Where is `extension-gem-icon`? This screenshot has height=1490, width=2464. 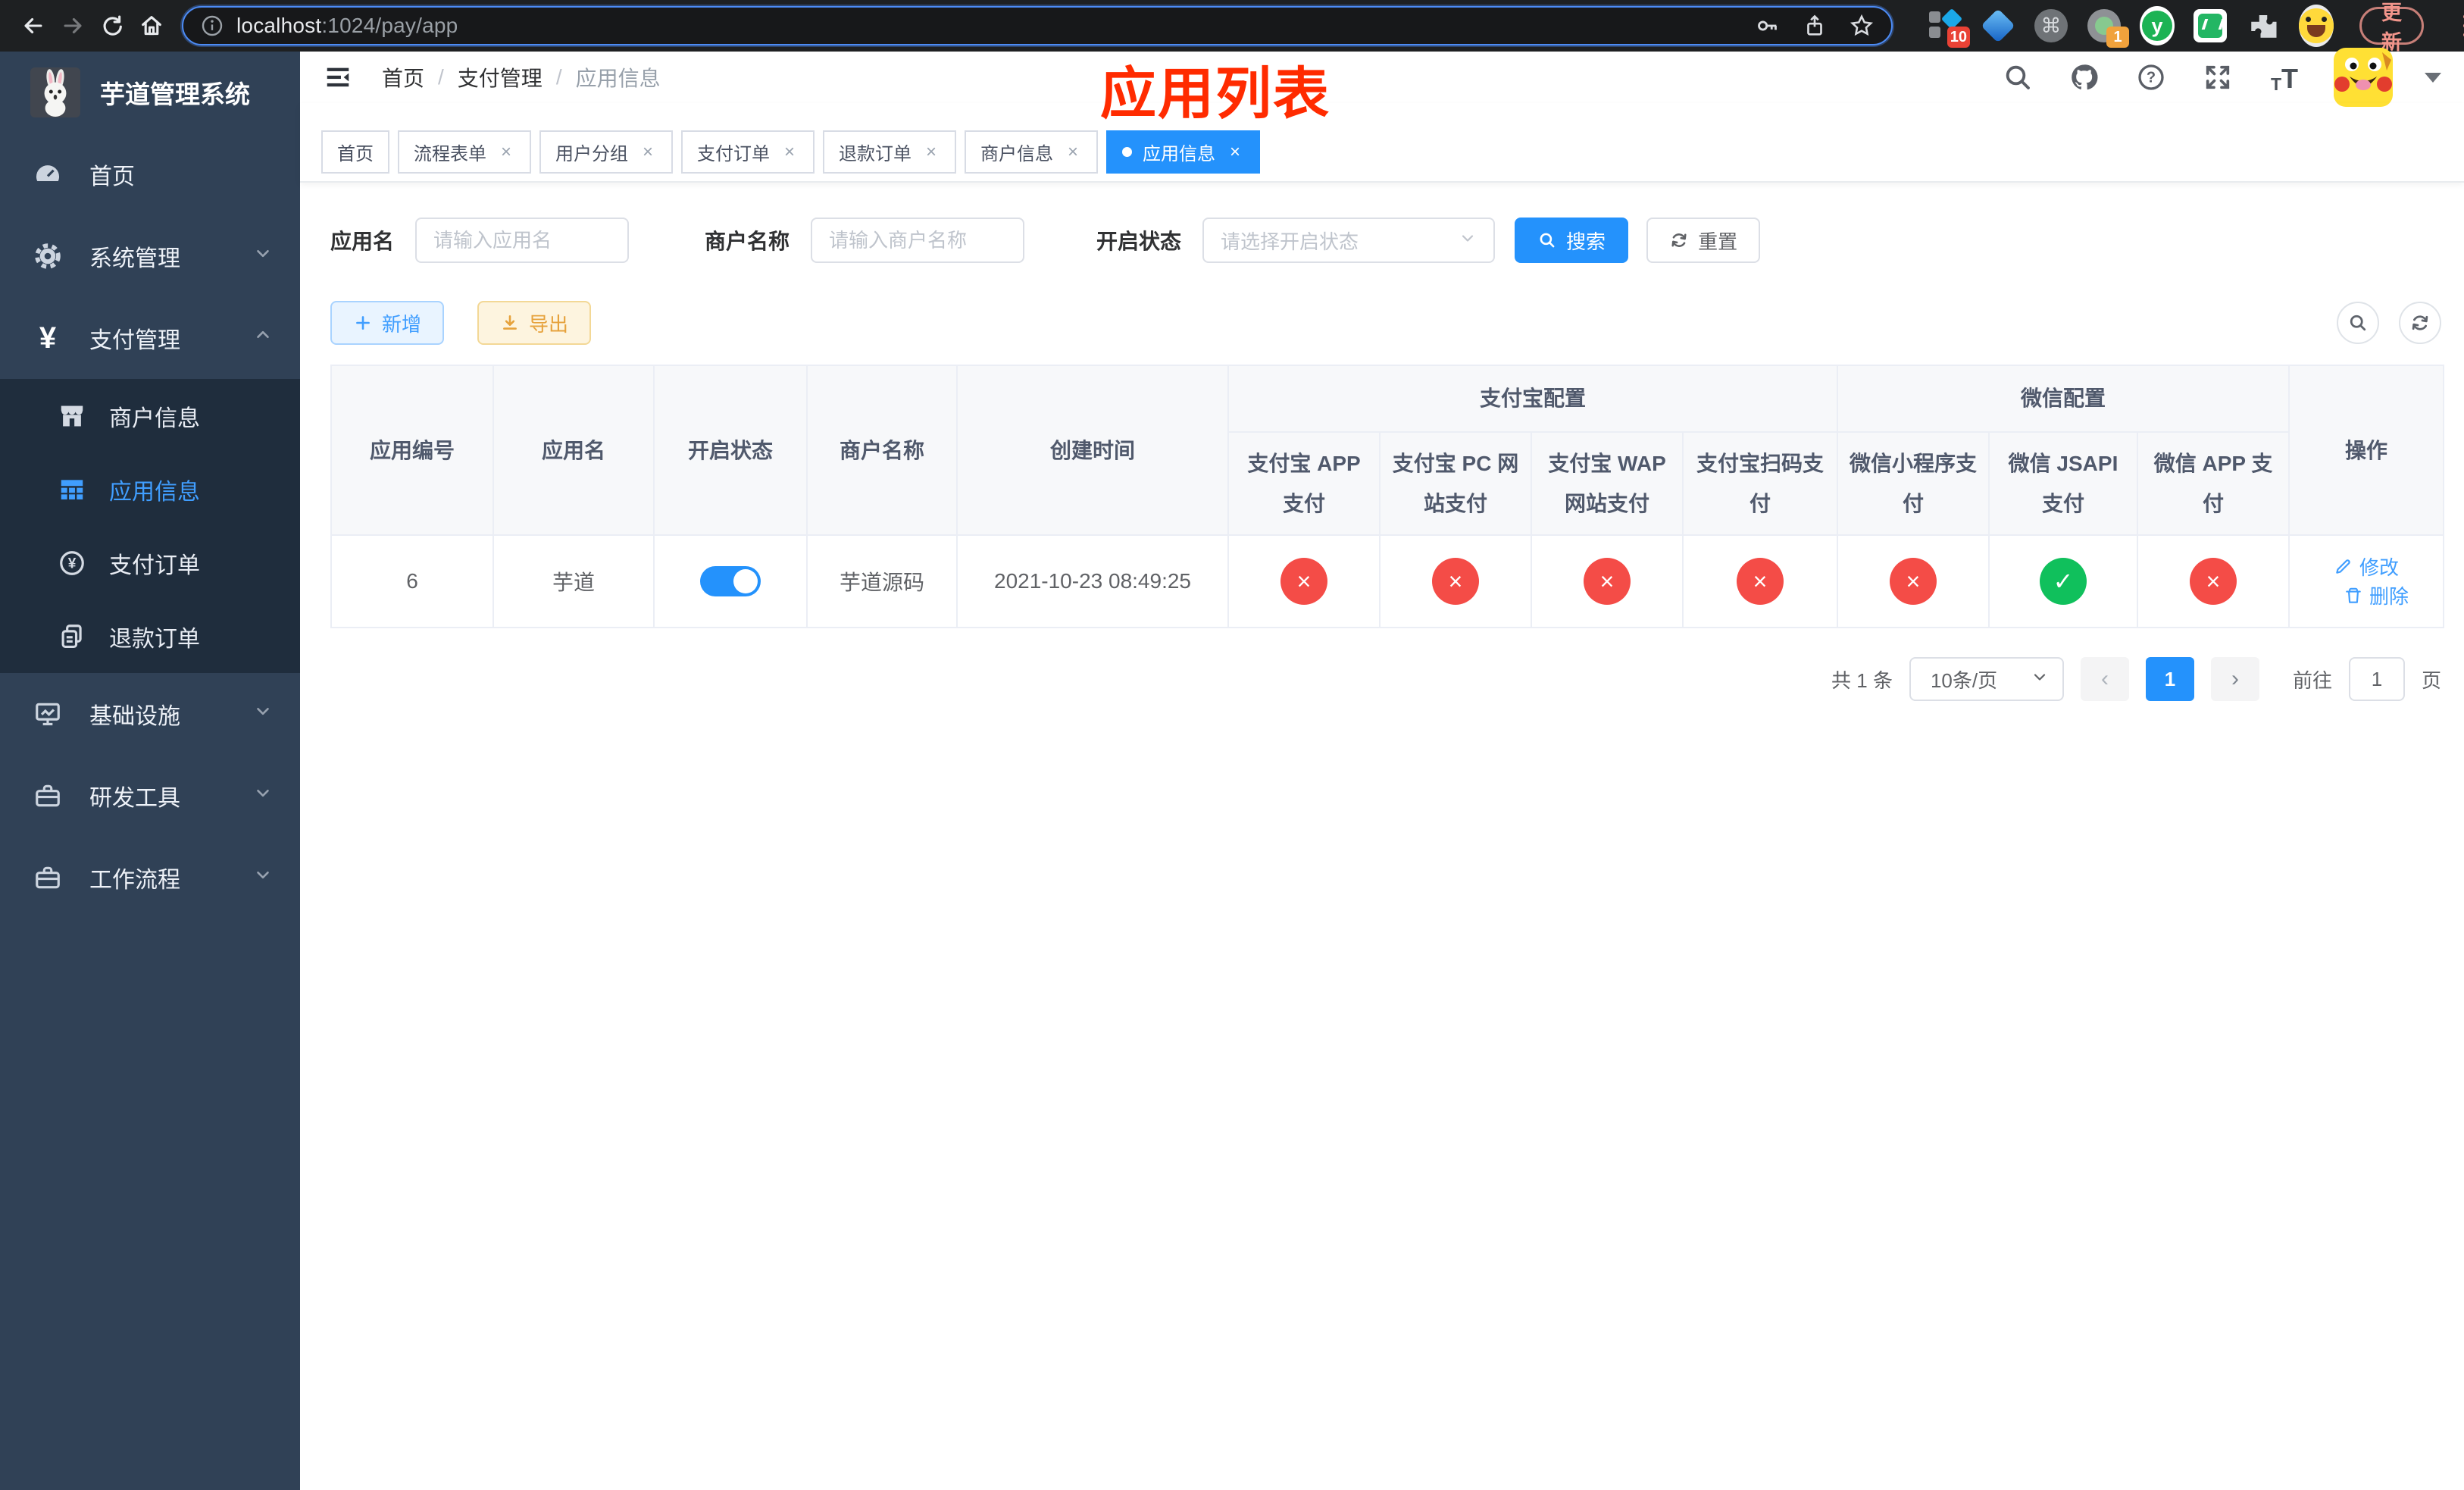 extension-gem-icon is located at coordinates (1998, 26).